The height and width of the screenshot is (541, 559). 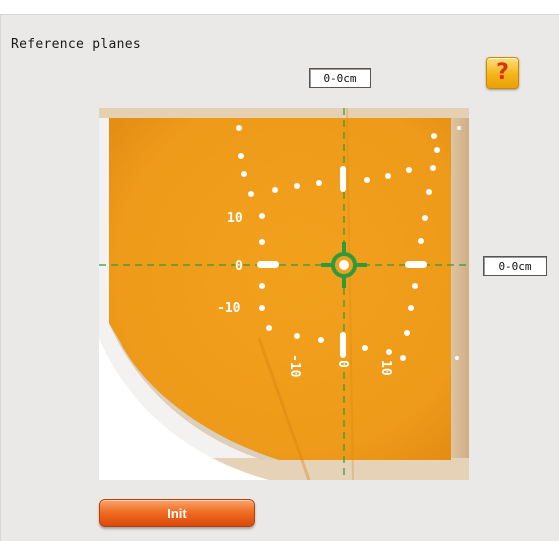 I want to click on vertical-plane-offset-readout: 0-0cm, so click(x=340, y=78).